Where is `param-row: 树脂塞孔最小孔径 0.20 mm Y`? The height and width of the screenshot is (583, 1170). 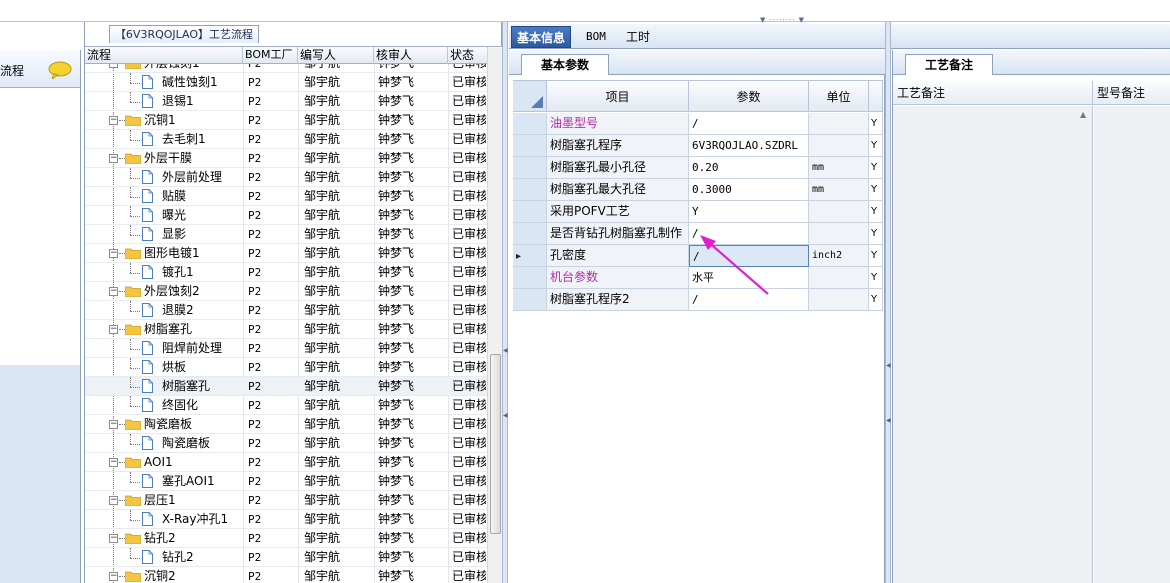
param-row: 树脂塞孔最小孔径 0.20 mm Y is located at coordinates (698, 168).